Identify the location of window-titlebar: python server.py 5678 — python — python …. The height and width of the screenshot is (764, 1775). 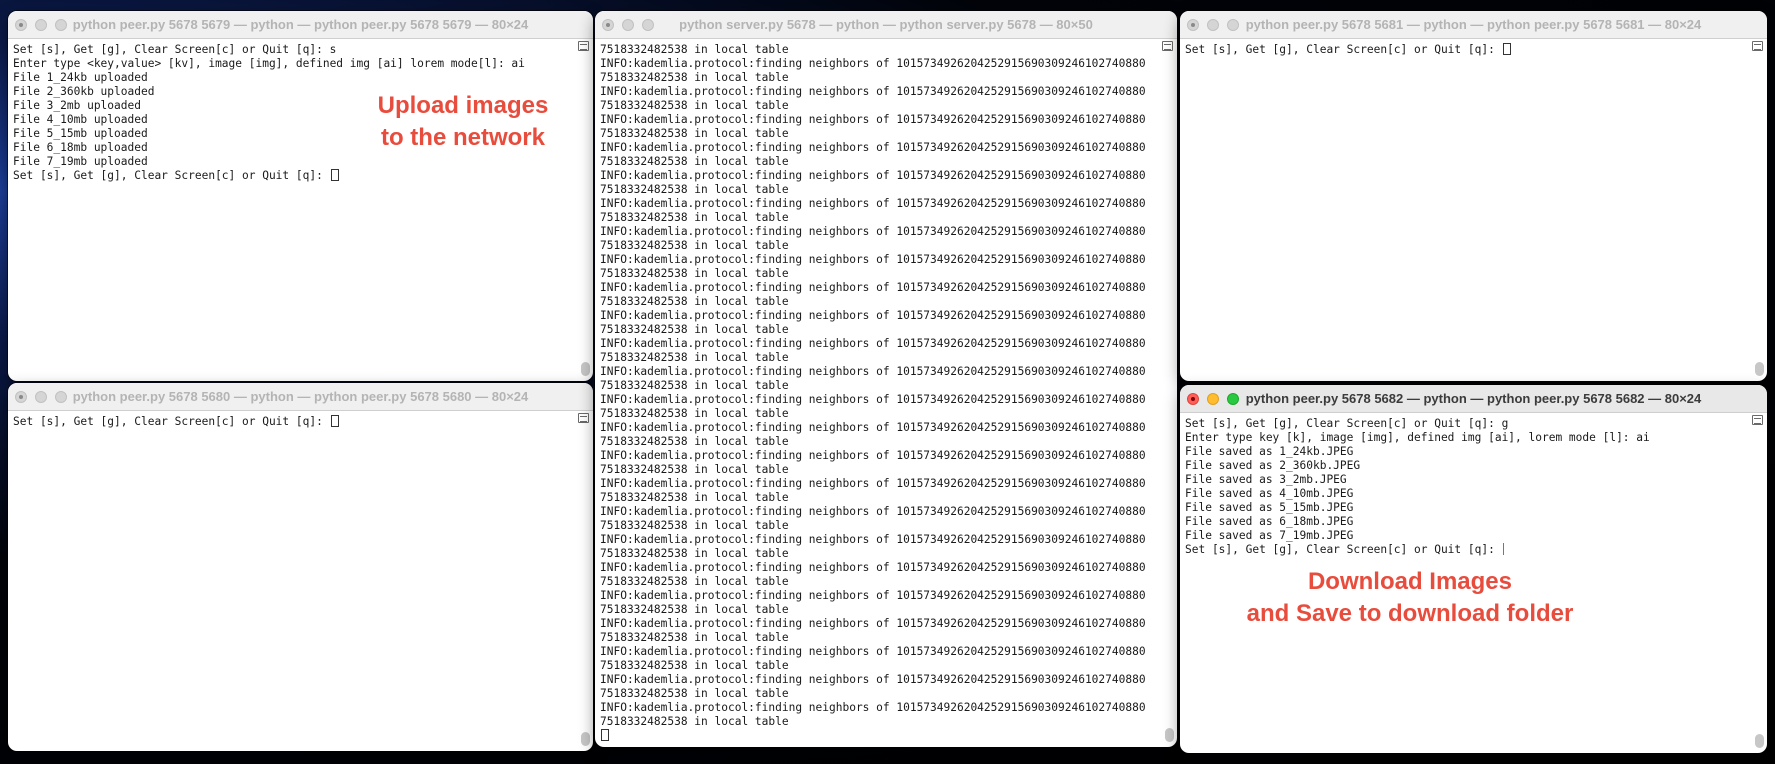
(886, 25).